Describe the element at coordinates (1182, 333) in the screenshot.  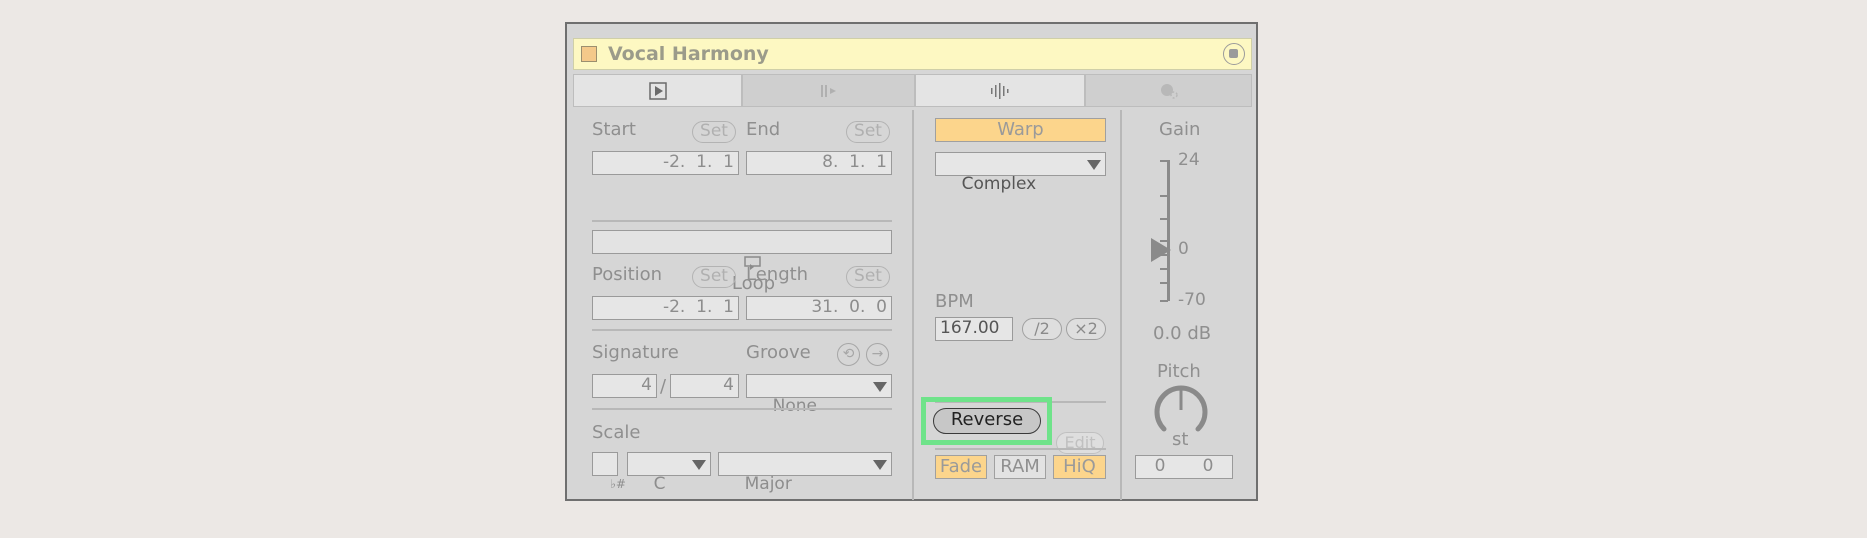
I see `gain-value: 0.0 dB` at that location.